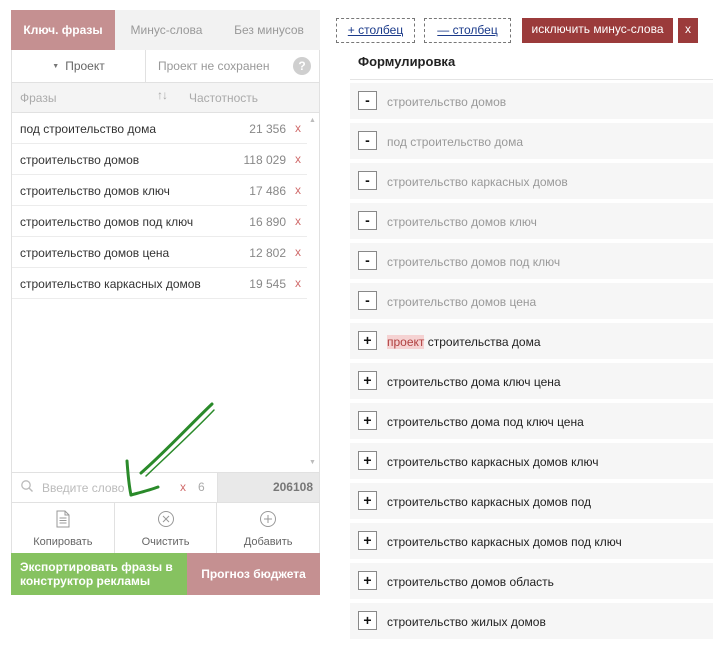  What do you see at coordinates (159, 128) in the screenshot?
I see `phrase-row: под строительство дома 21 356 x` at bounding box center [159, 128].